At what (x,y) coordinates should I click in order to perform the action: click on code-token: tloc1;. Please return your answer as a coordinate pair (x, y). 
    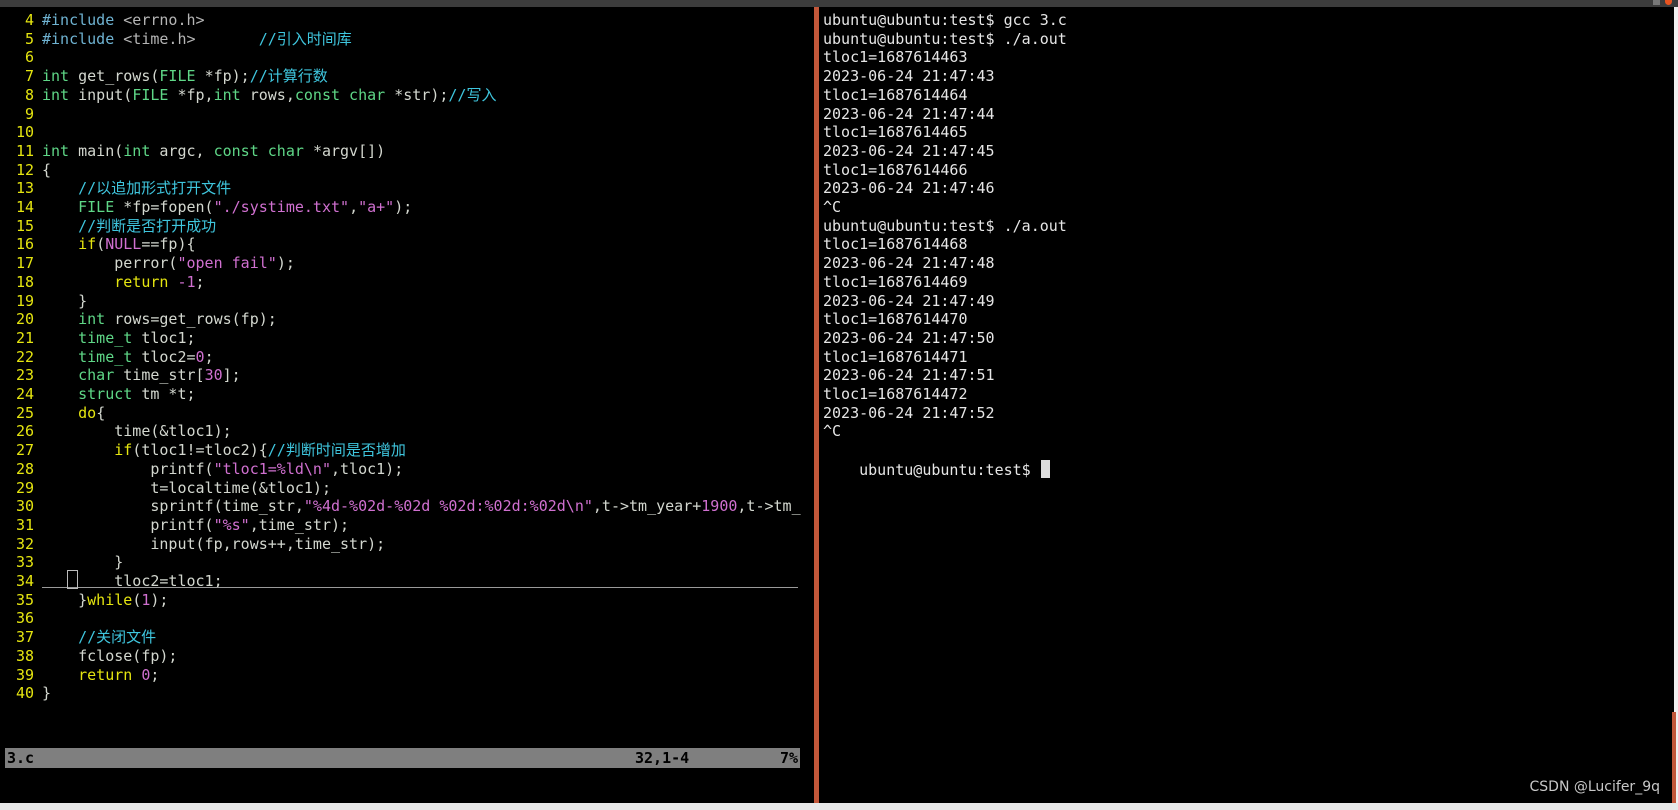
    Looking at the image, I should click on (168, 337).